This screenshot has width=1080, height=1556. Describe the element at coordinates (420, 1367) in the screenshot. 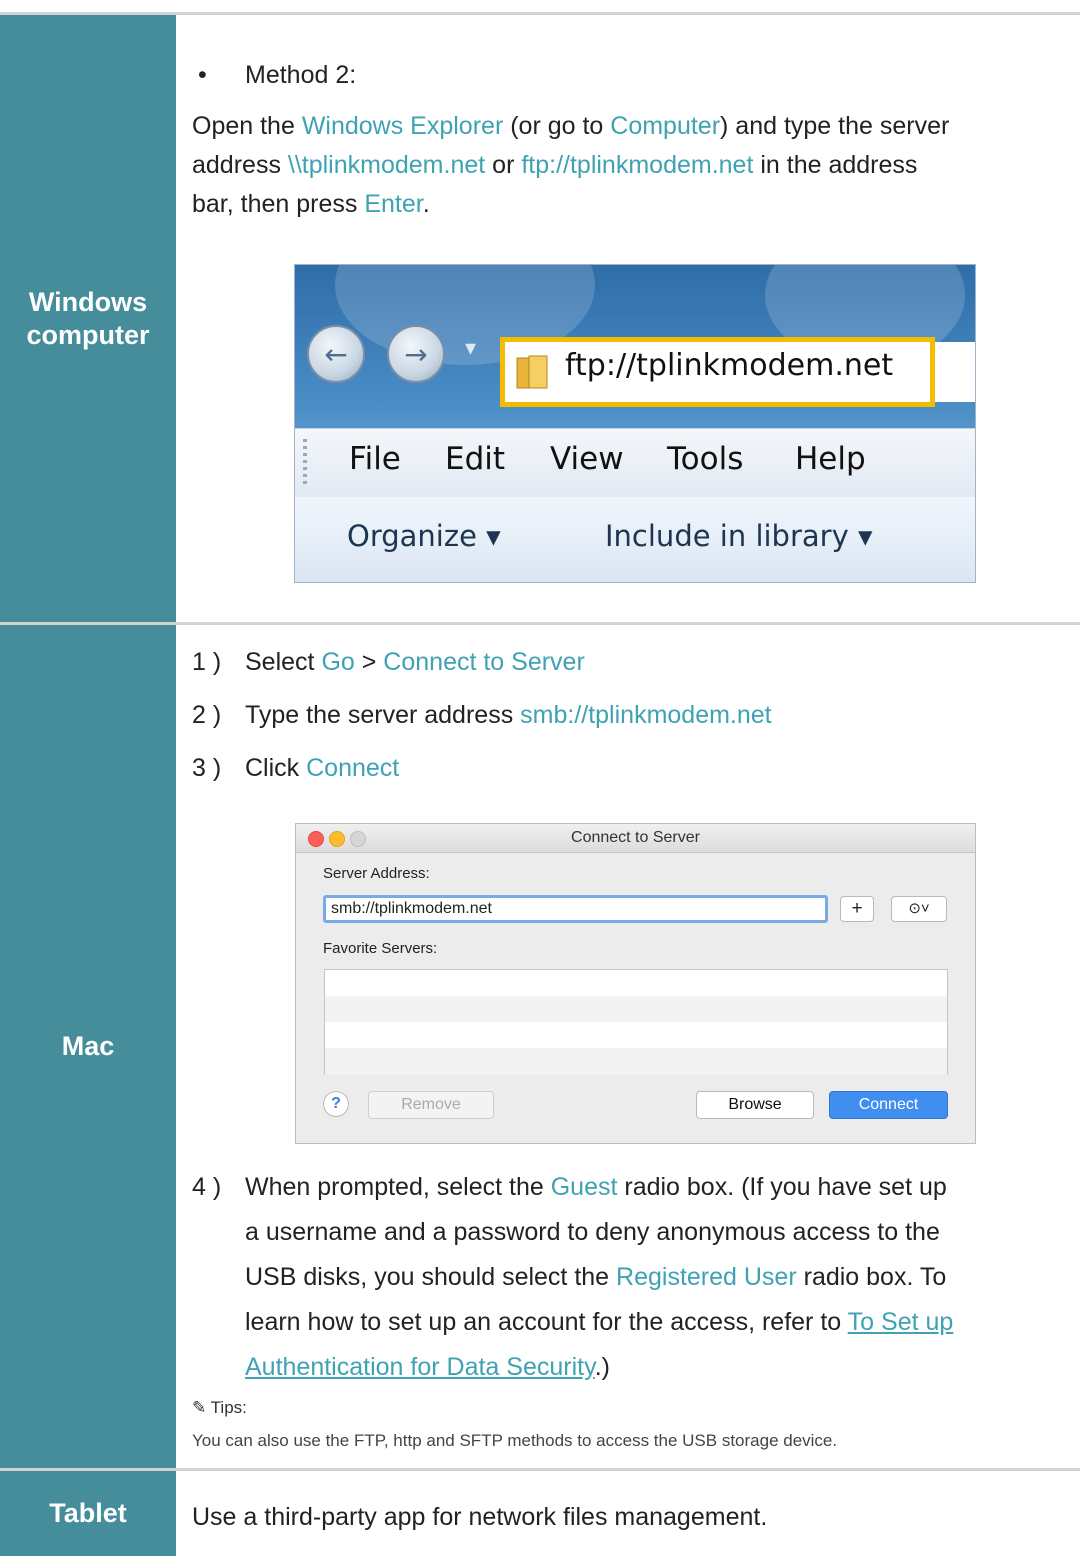

I see `authentication-link-continued: Authentication for Data Security` at that location.